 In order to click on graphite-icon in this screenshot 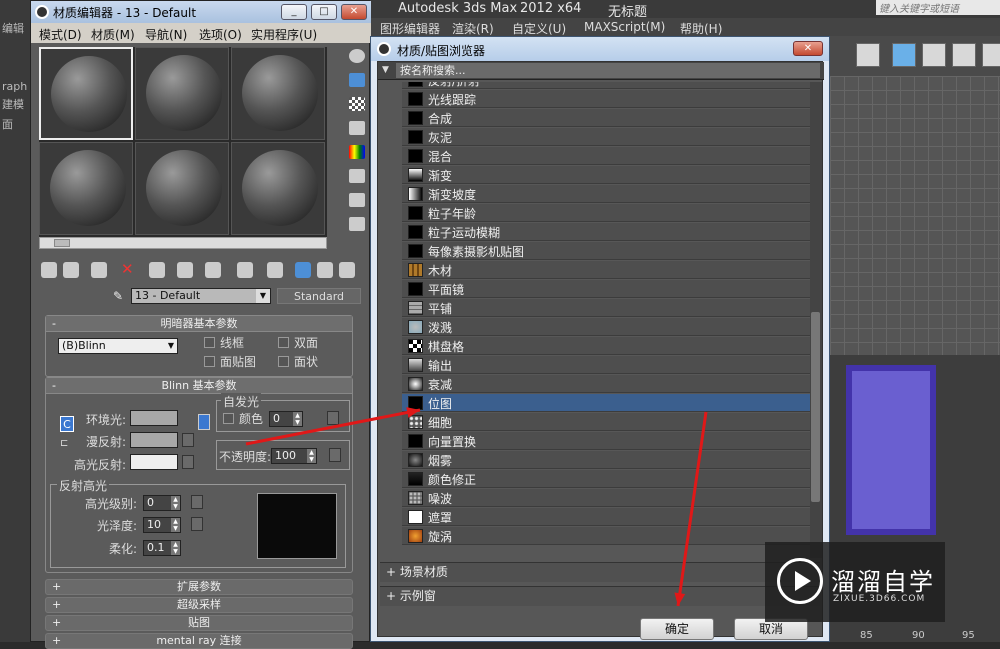, I will do `click(934, 55)`.